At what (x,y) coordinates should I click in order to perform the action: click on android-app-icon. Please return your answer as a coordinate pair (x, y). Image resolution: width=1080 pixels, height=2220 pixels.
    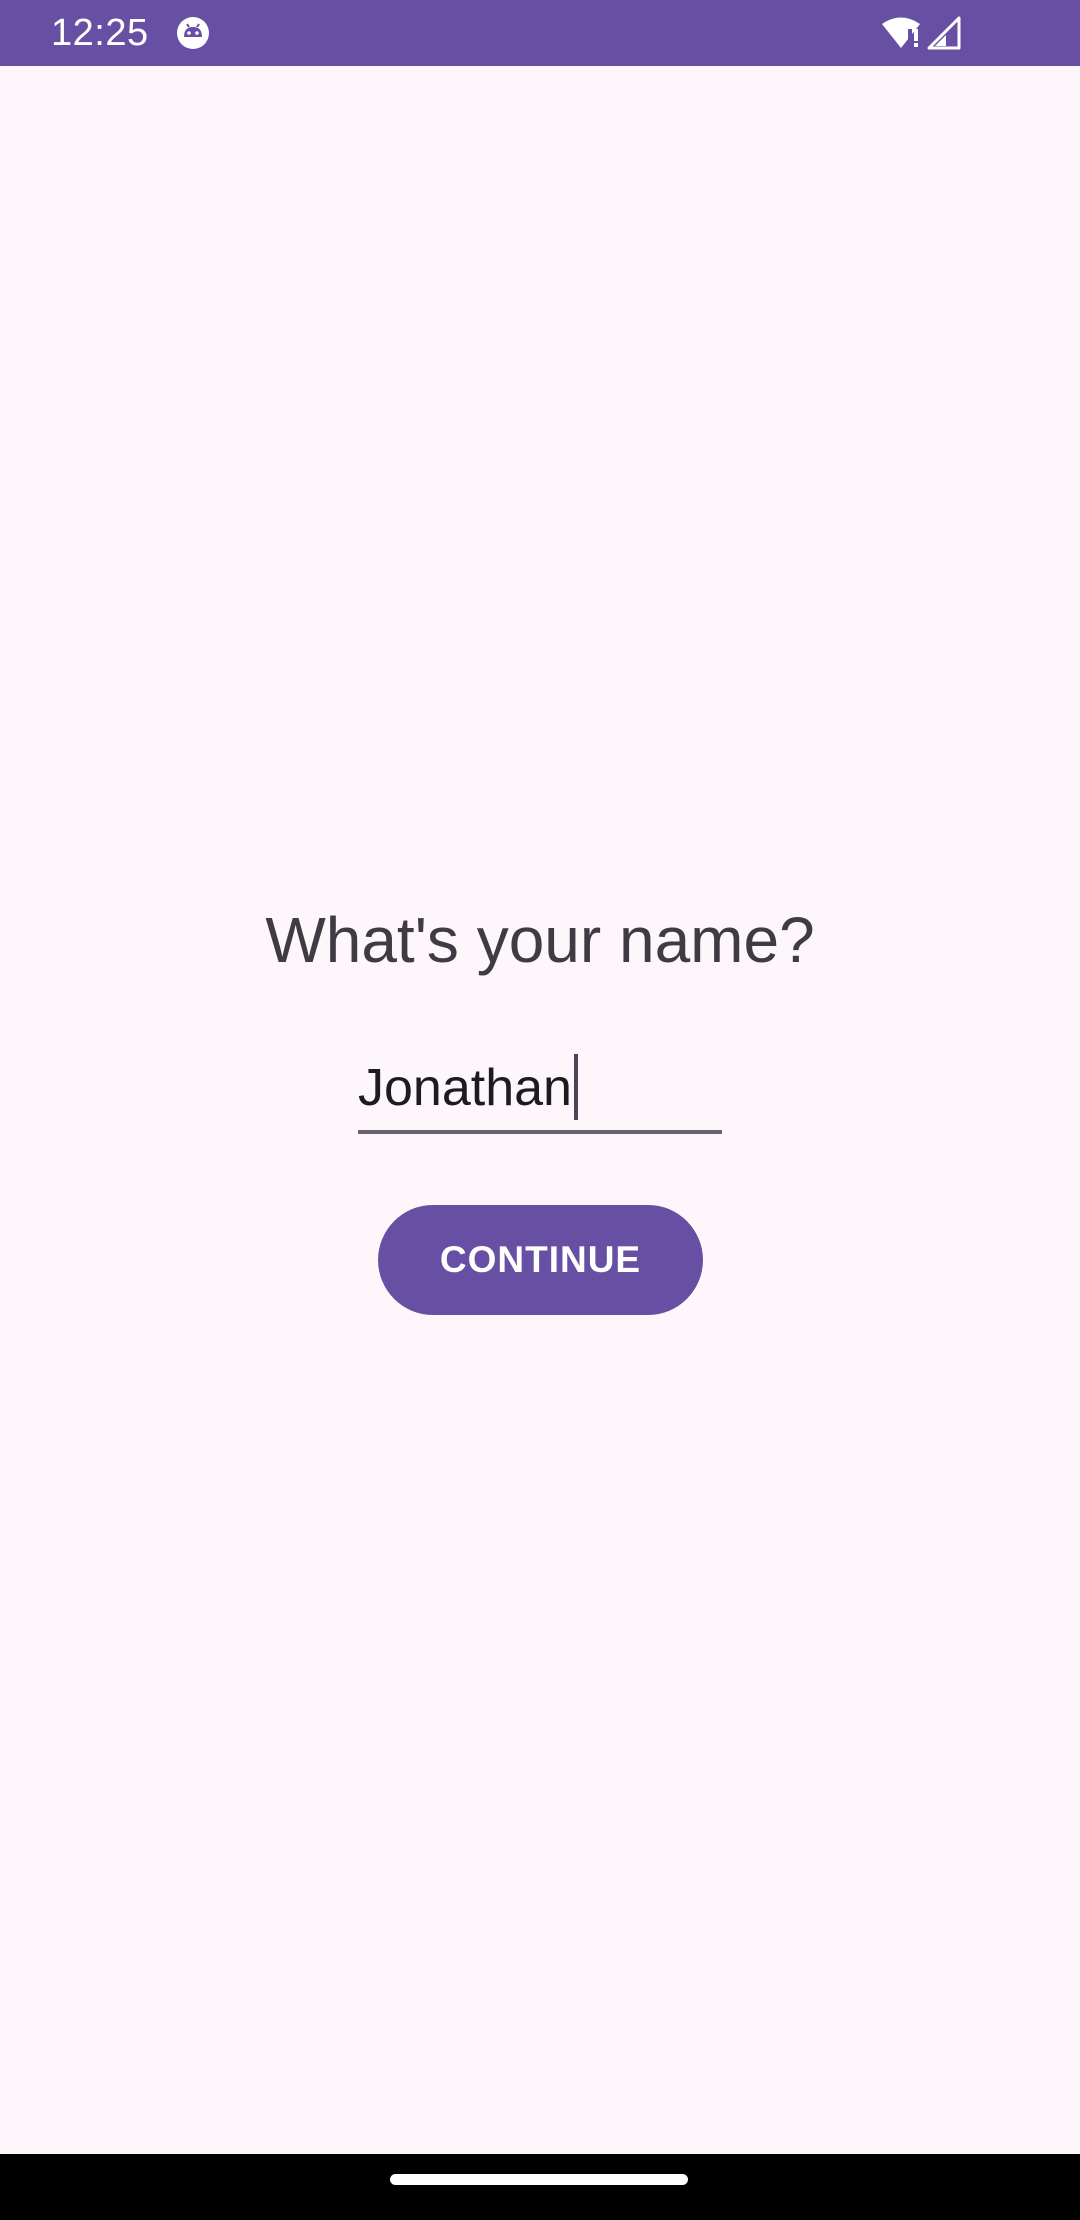
    Looking at the image, I should click on (193, 33).